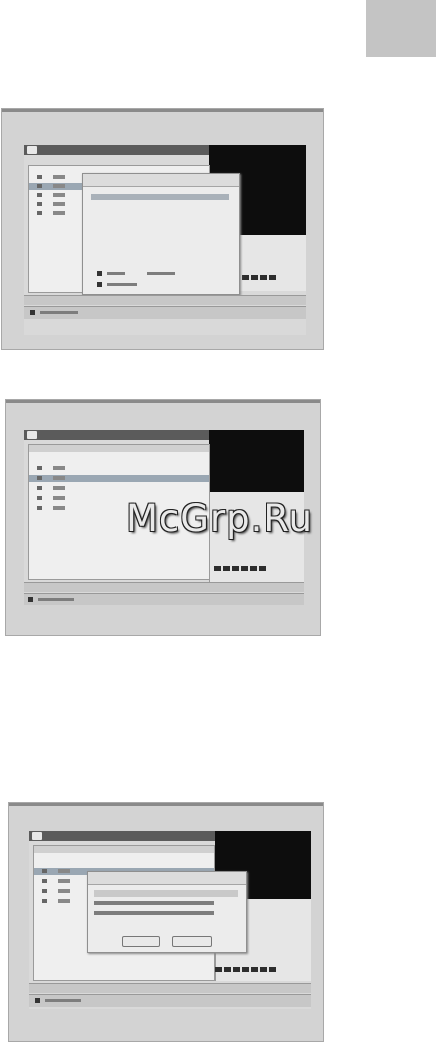 The width and height of the screenshot is (436, 1042). What do you see at coordinates (160, 197) in the screenshot?
I see `dialog-item-selected` at bounding box center [160, 197].